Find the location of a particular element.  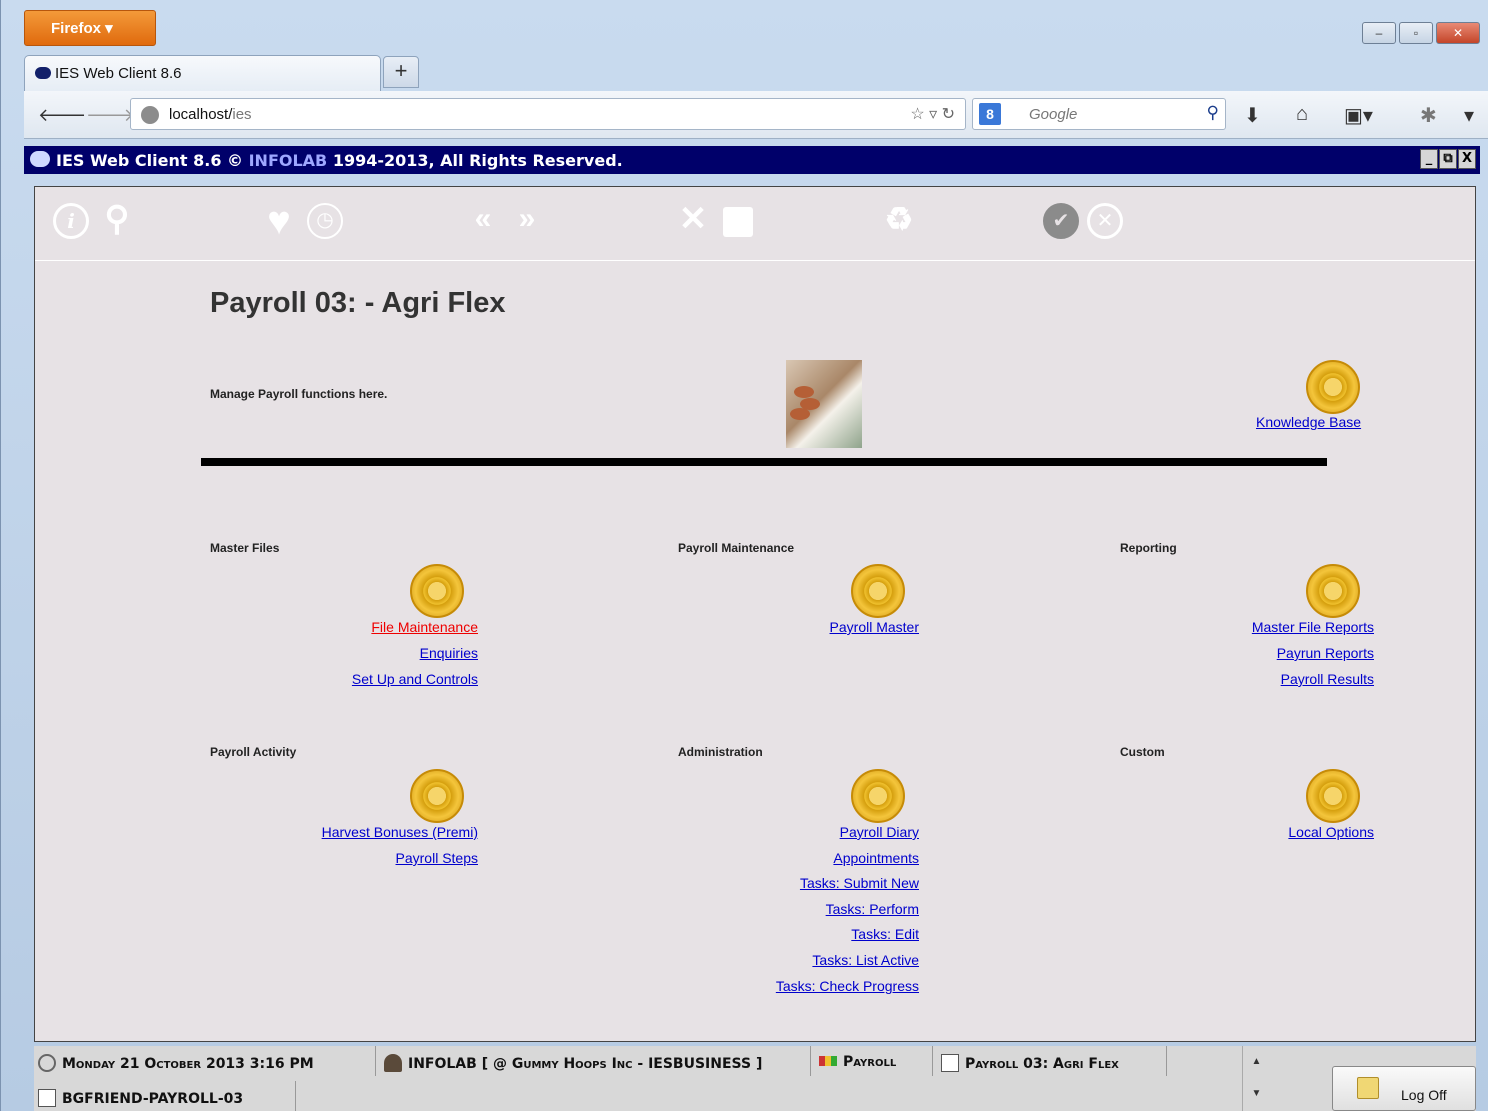

knowledge-base-icon is located at coordinates (1333, 387).